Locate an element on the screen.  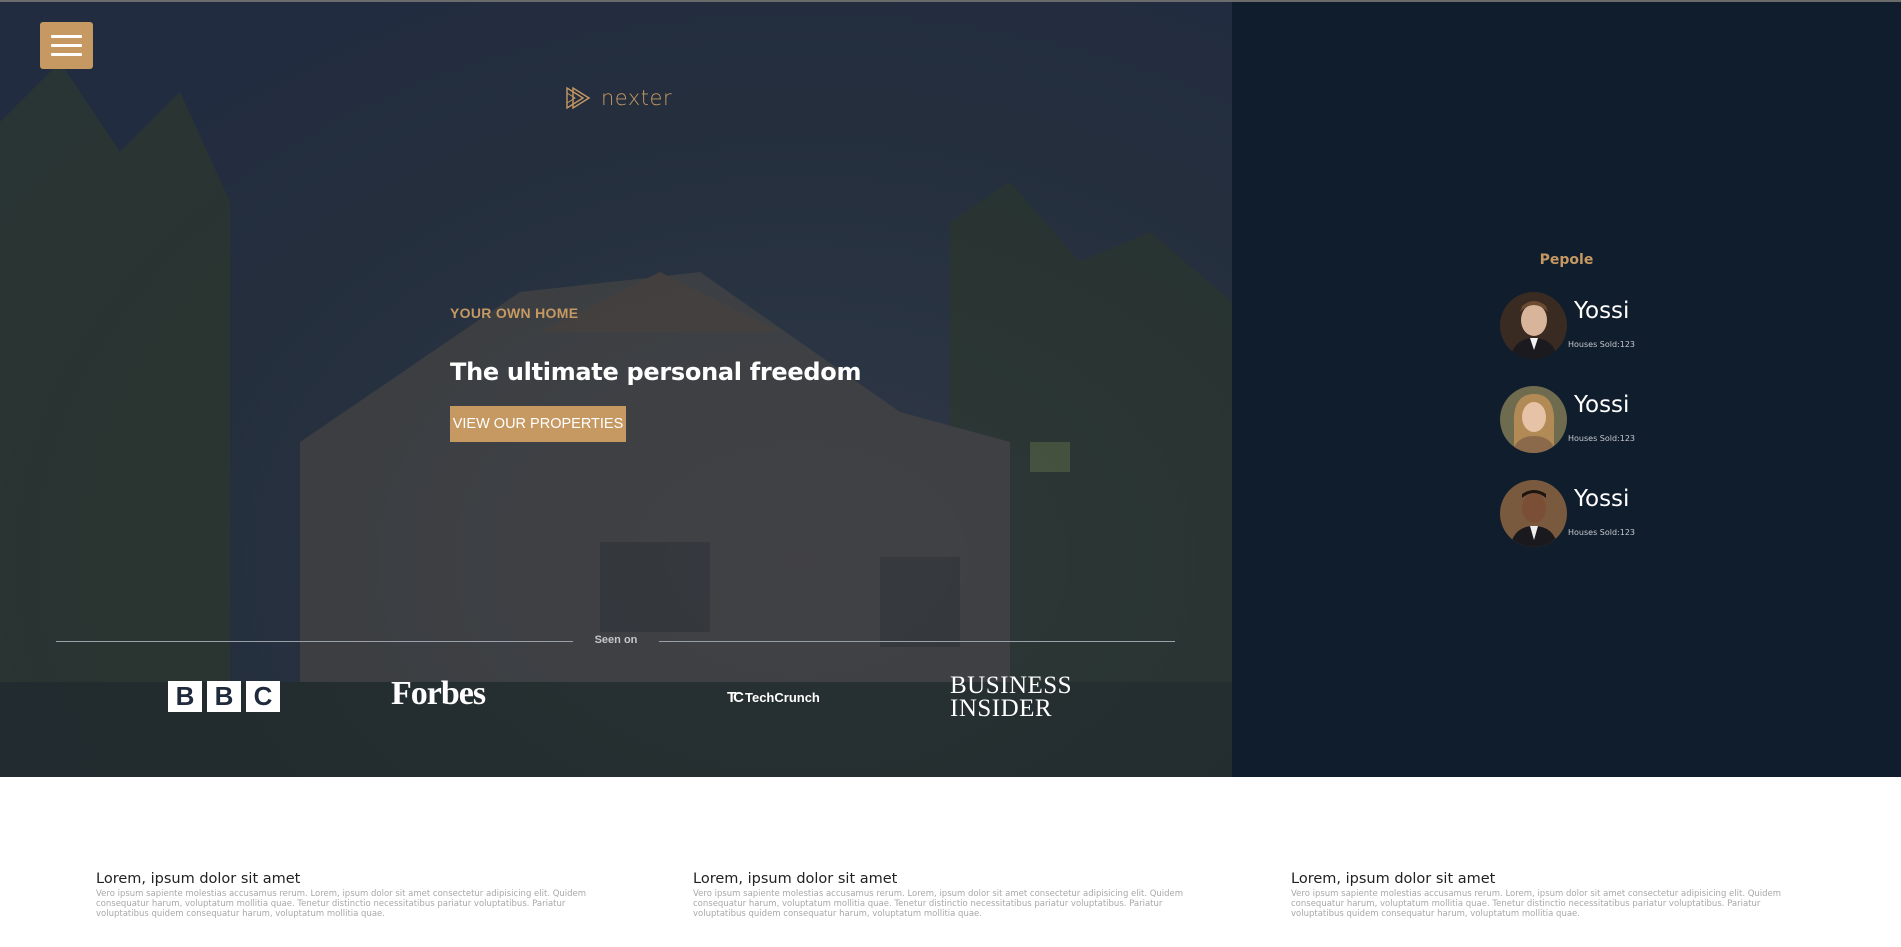
hero-subtitle: YOUR OWN HOME is located at coordinates (514, 313).